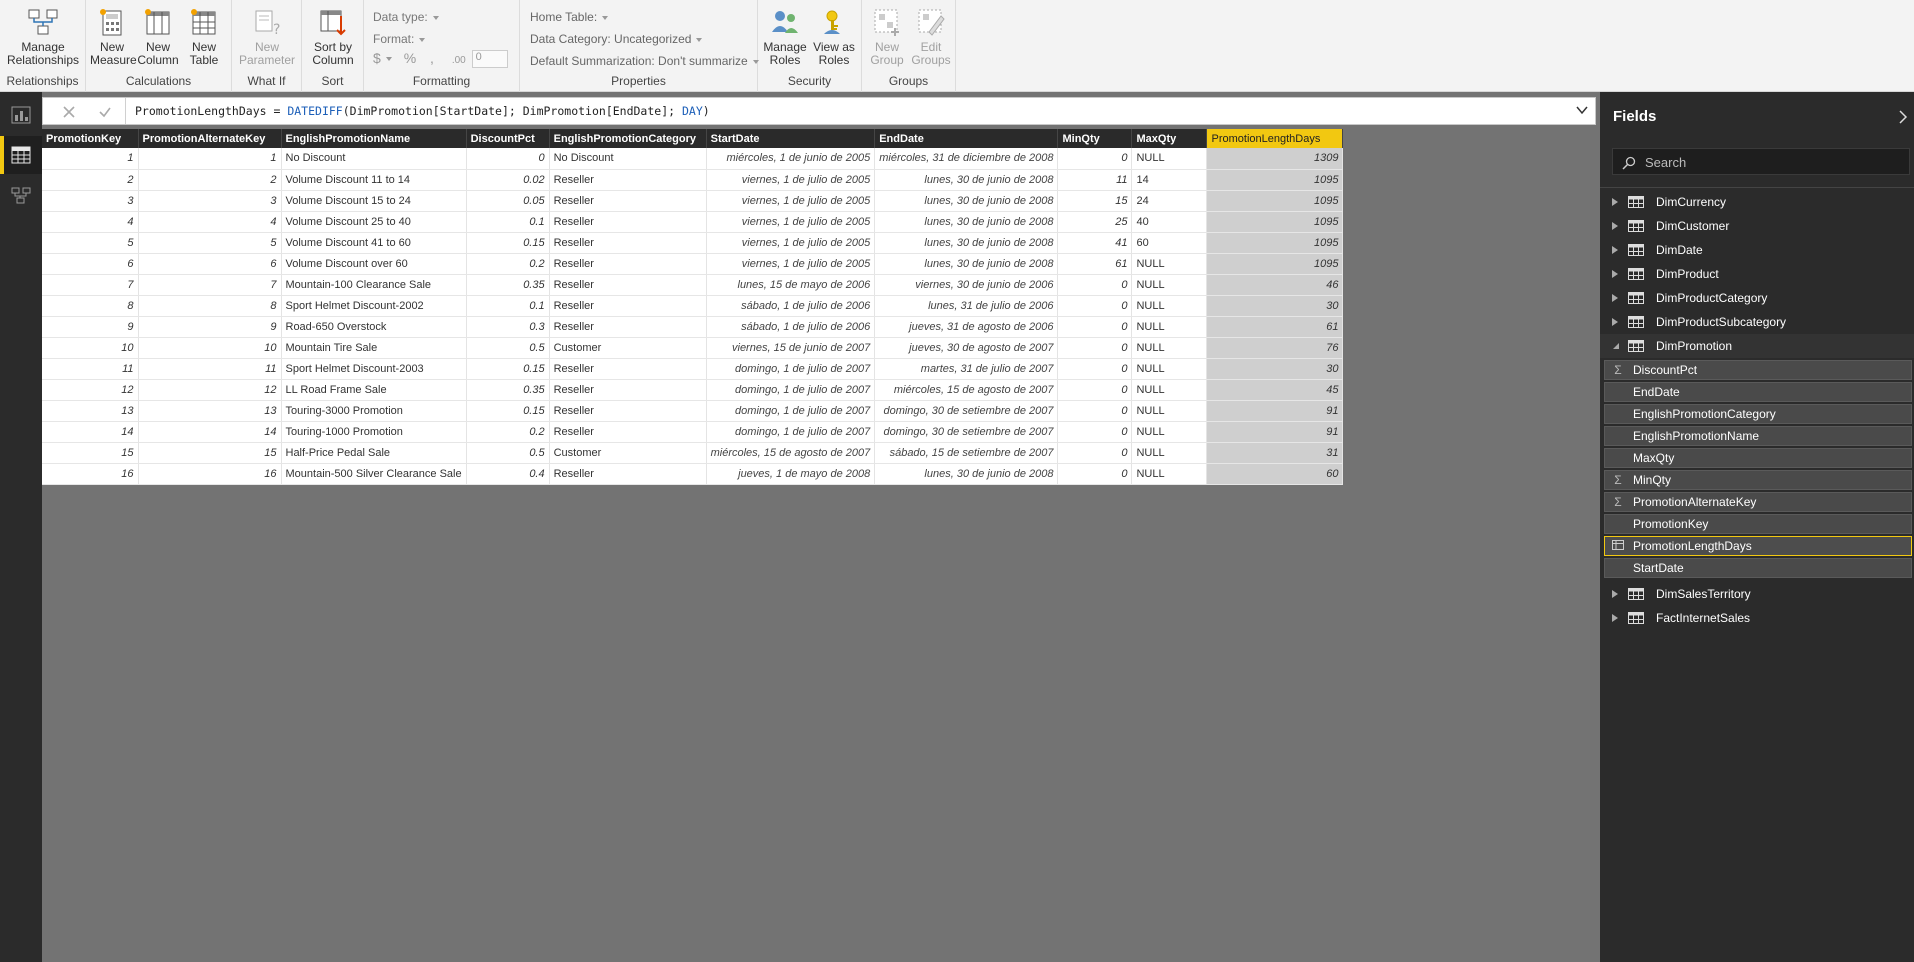  What do you see at coordinates (966, 159) in the screenshot?
I see `table-cell: miércoles, 31 de diciembre de 2008` at bounding box center [966, 159].